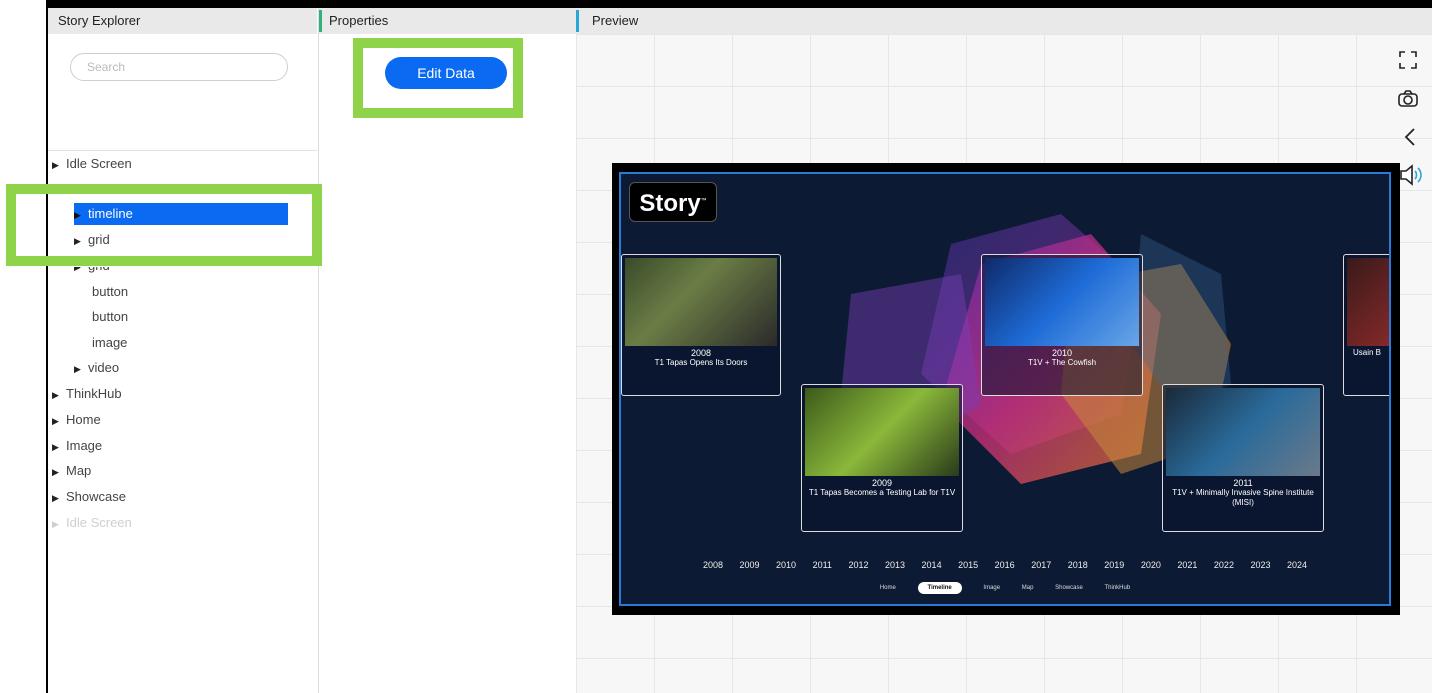  I want to click on year-link: 2018, so click(1078, 565).